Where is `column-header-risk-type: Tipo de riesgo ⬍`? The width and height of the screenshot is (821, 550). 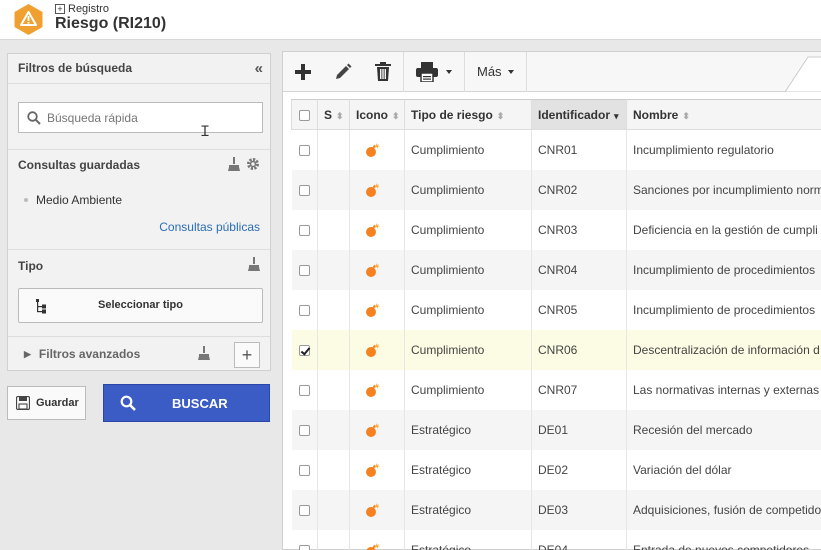 column-header-risk-type: Tipo de riesgo ⬍ is located at coordinates (468, 114).